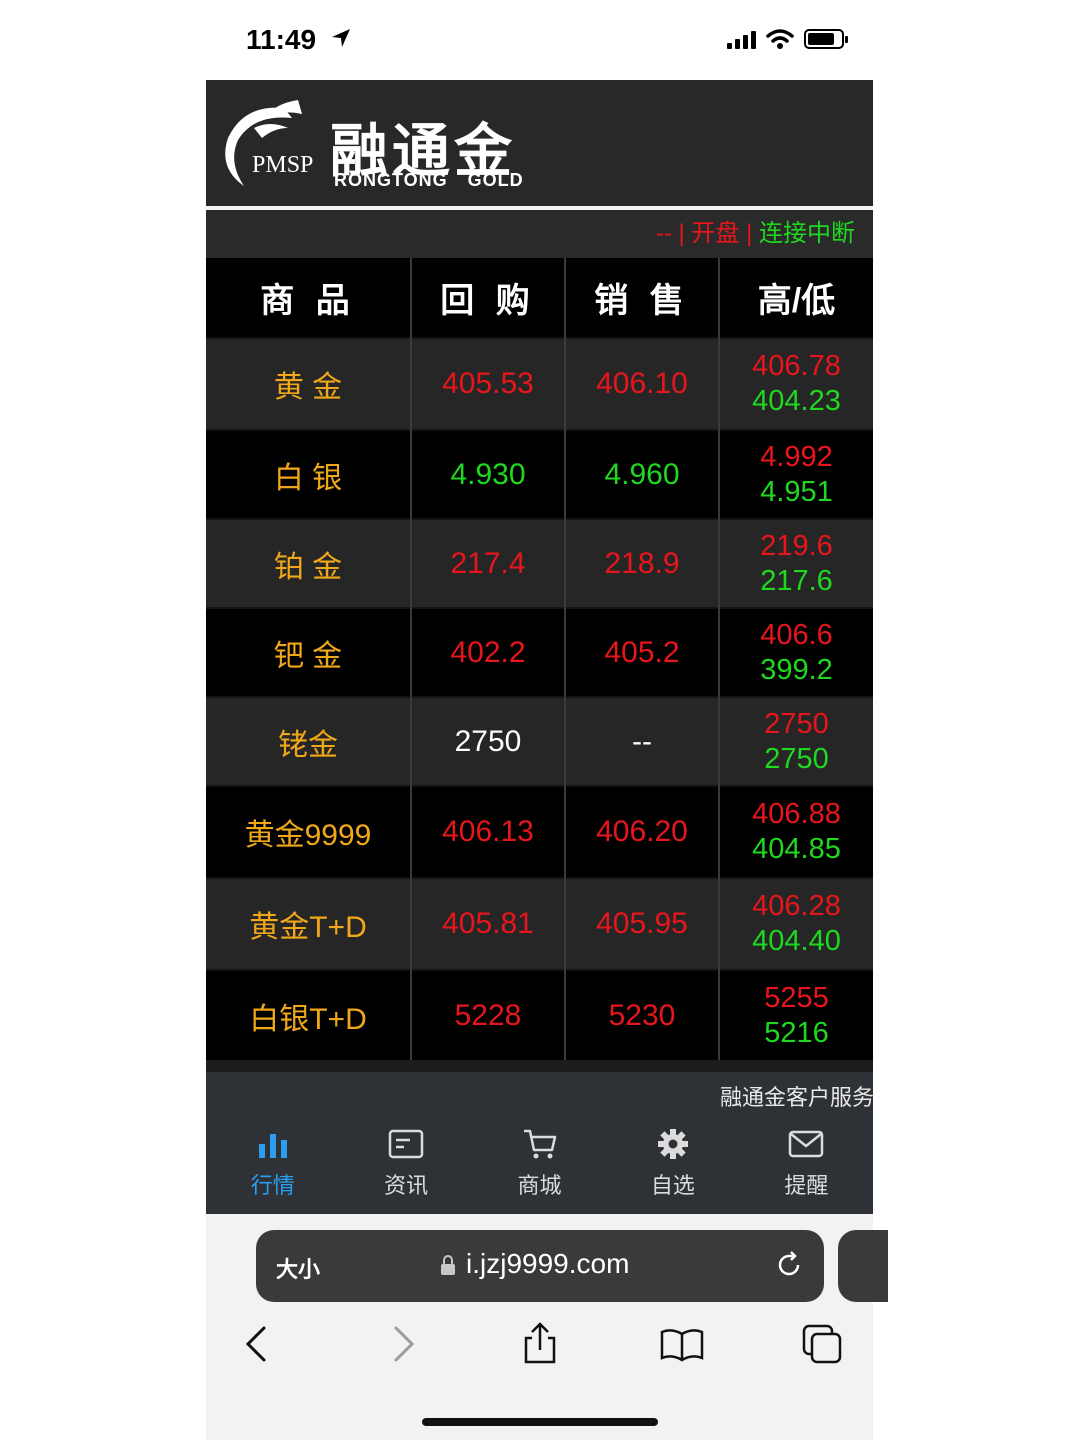 This screenshot has width=1080, height=1440. I want to click on sell-price: 405.2, so click(642, 652).